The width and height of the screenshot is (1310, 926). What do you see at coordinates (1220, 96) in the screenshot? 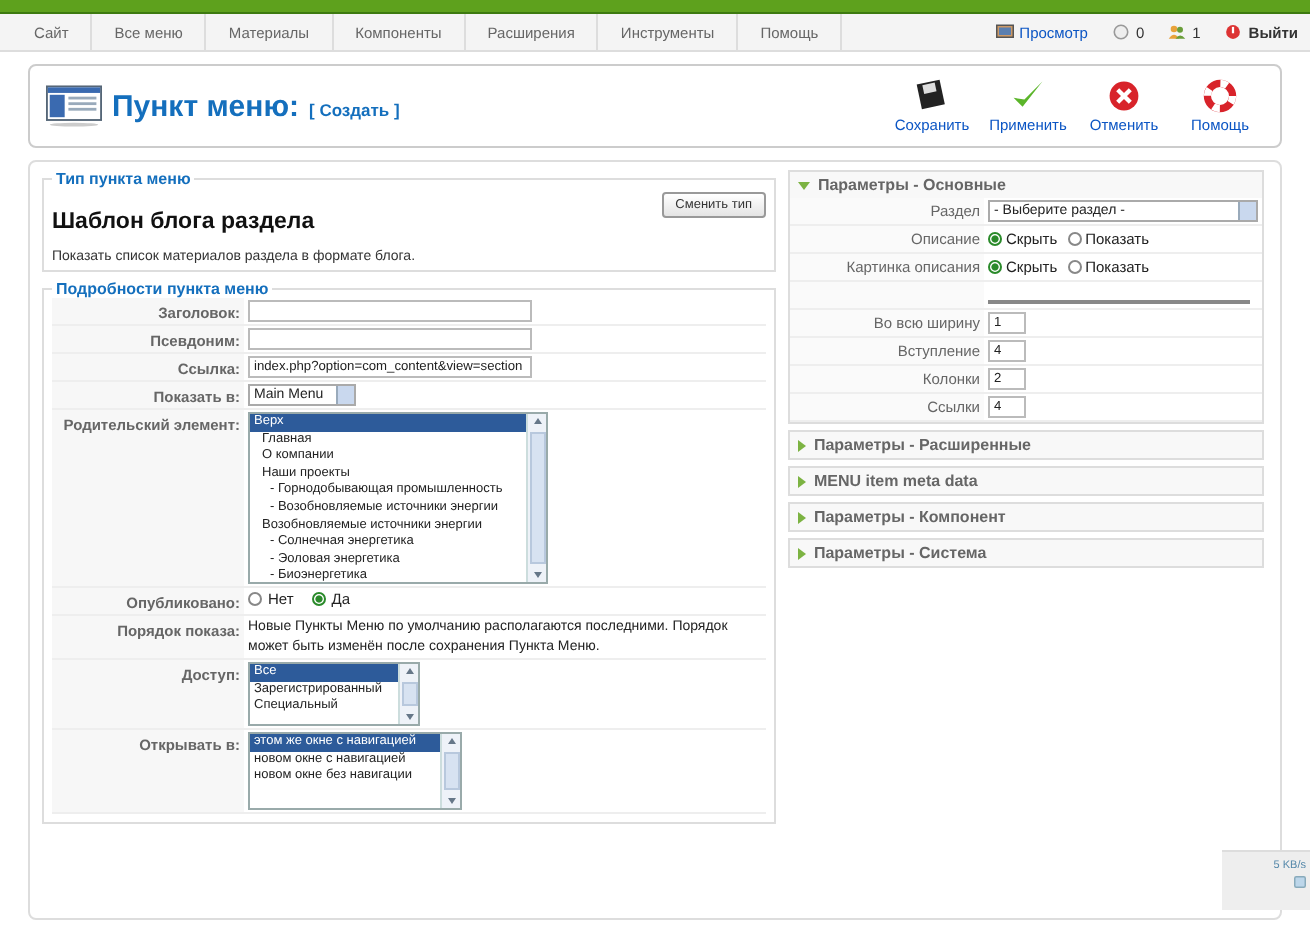
I see `lifebuoy-icon` at bounding box center [1220, 96].